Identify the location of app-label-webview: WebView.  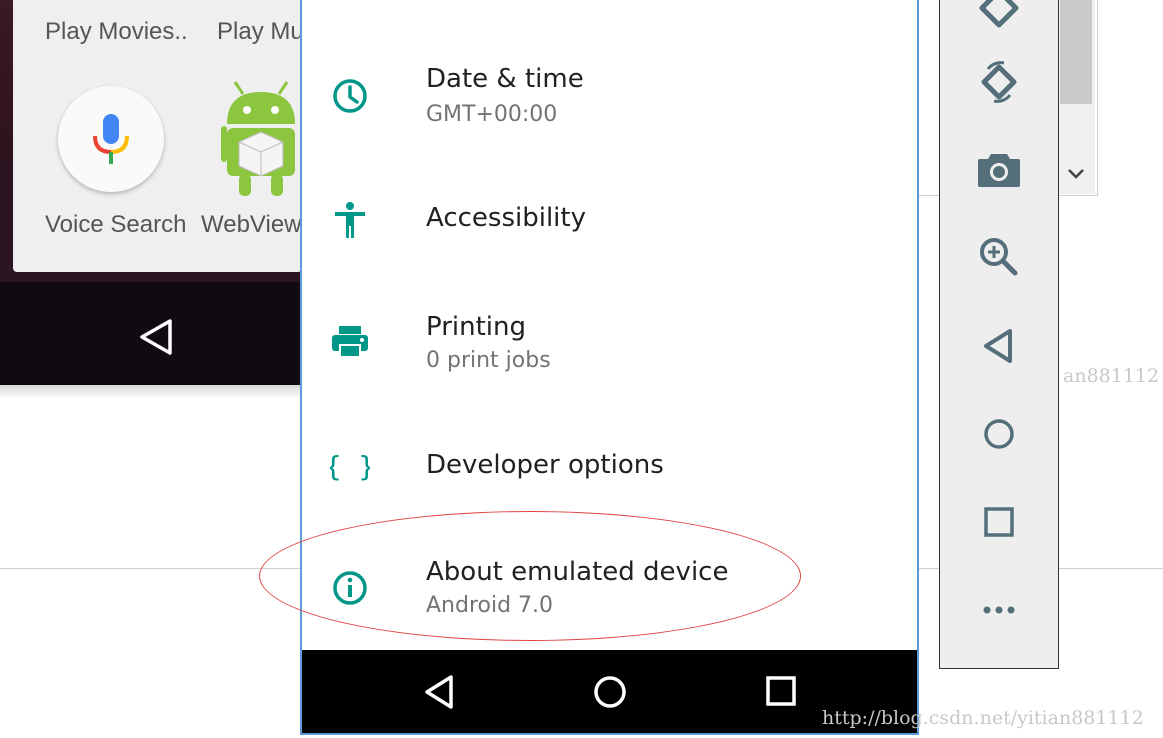
(251, 225).